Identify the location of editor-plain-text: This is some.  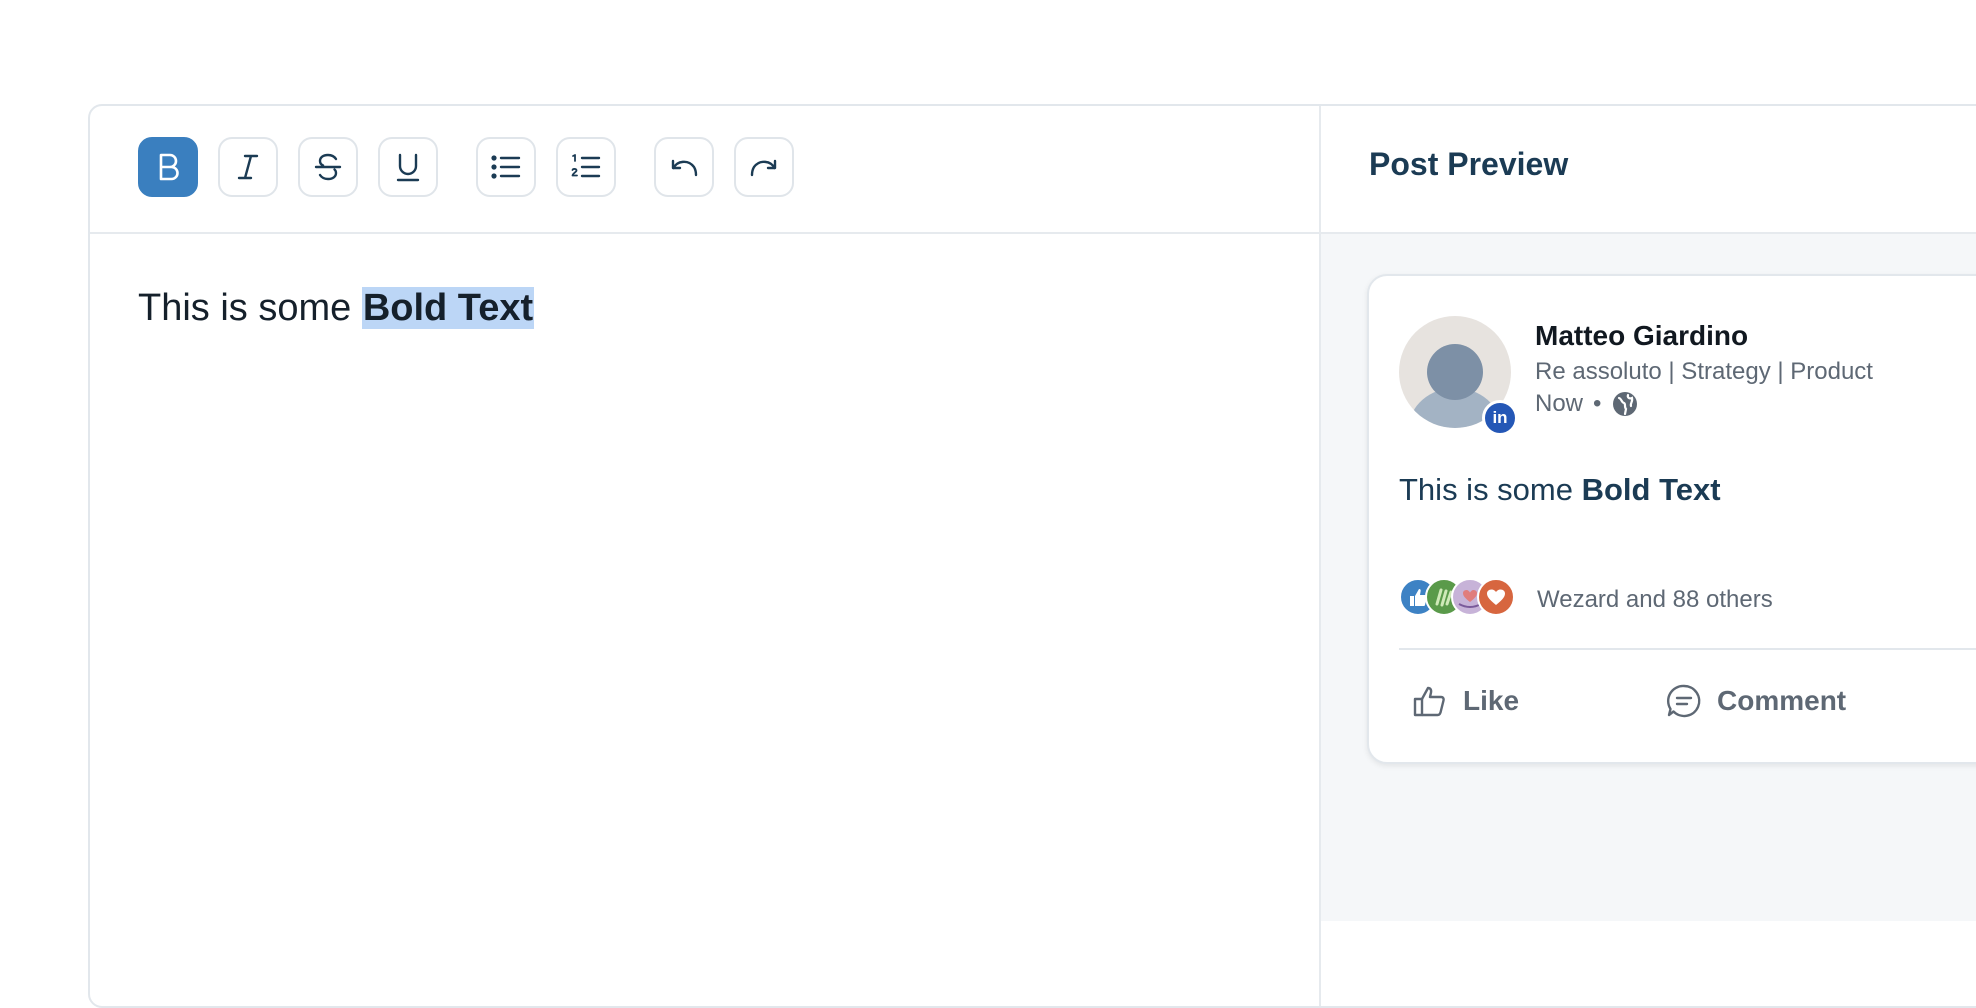
(250, 308).